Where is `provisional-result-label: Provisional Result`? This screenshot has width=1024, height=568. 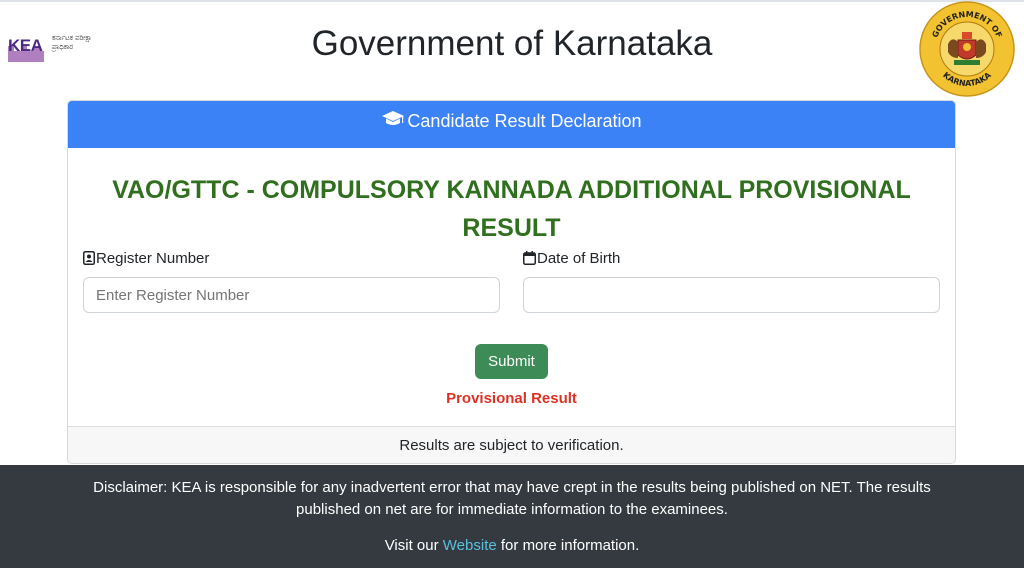 provisional-result-label: Provisional Result is located at coordinates (511, 398).